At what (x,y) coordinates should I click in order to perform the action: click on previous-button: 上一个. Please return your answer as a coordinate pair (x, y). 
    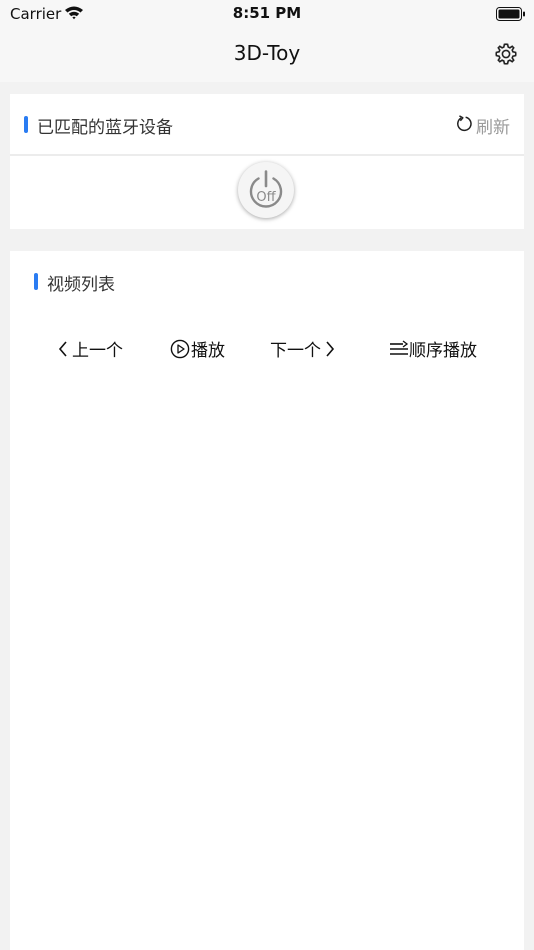
    Looking at the image, I should click on (90, 348).